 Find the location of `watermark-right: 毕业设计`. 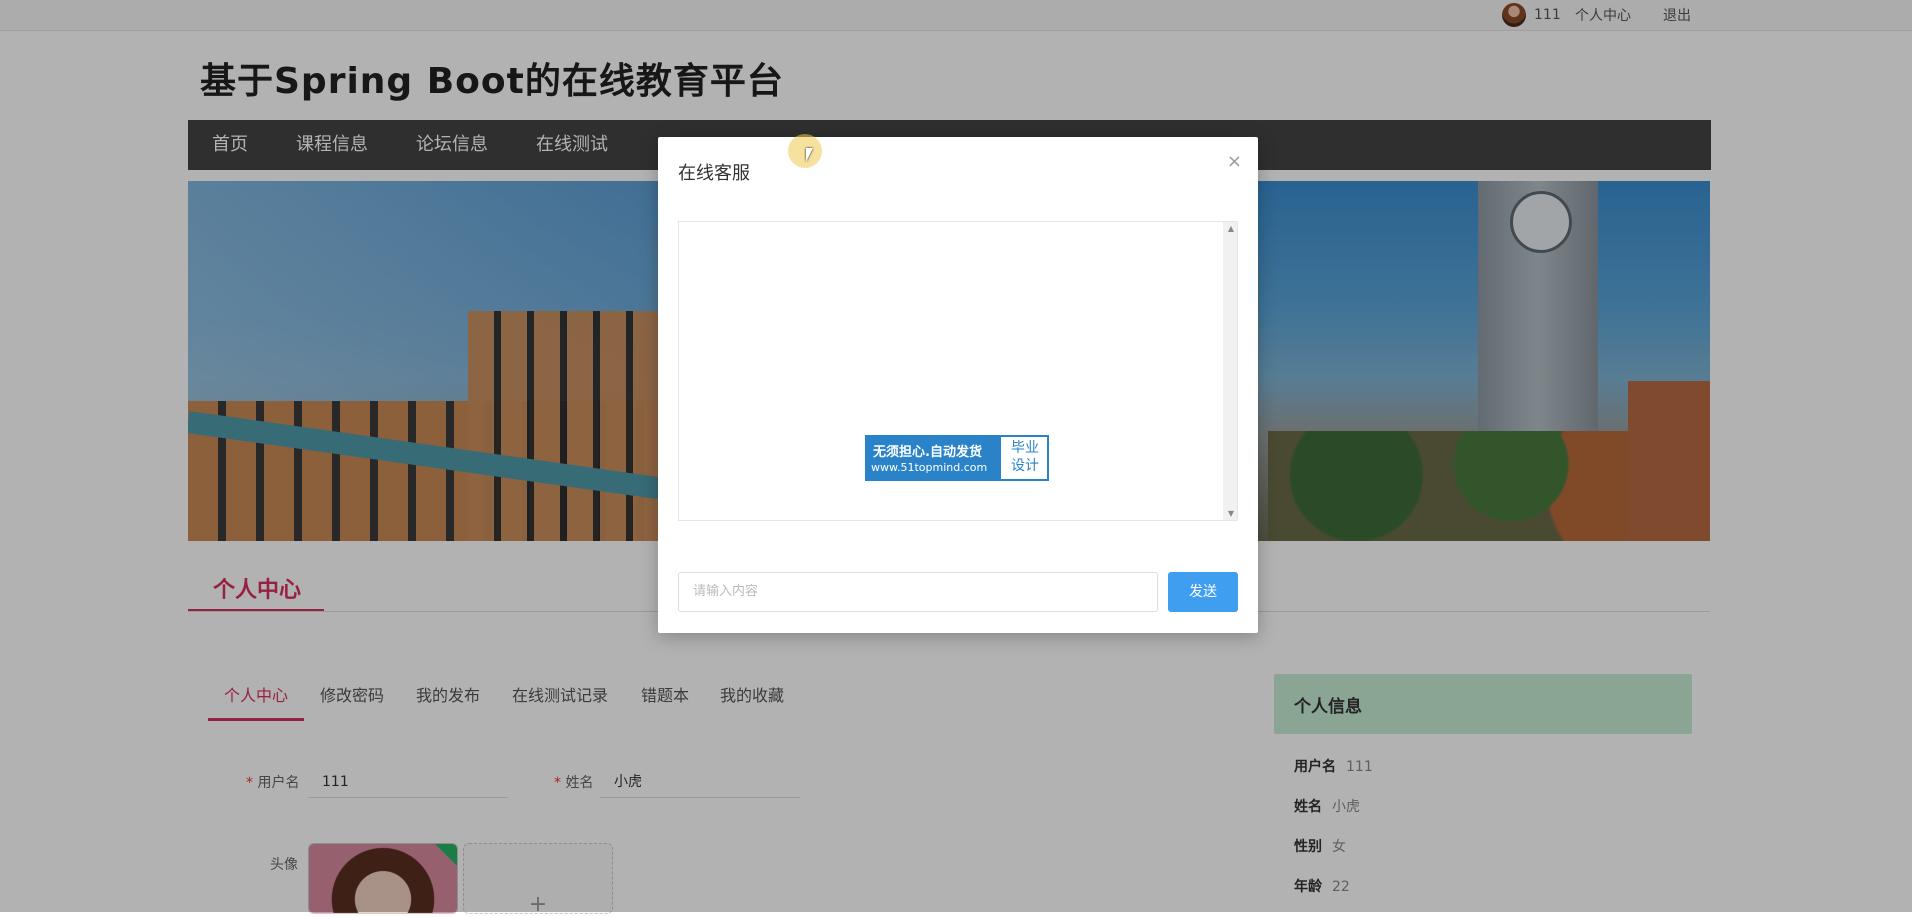

watermark-right: 毕业设计 is located at coordinates (1025, 457).